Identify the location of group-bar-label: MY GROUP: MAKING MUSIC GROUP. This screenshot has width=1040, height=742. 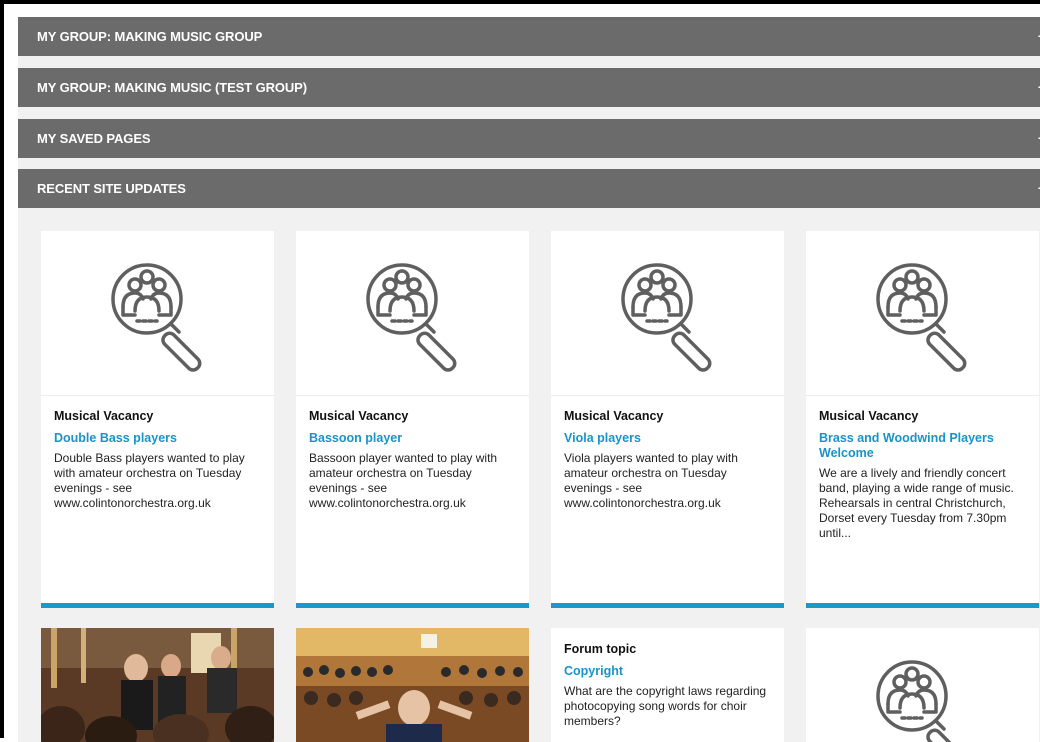
(150, 36).